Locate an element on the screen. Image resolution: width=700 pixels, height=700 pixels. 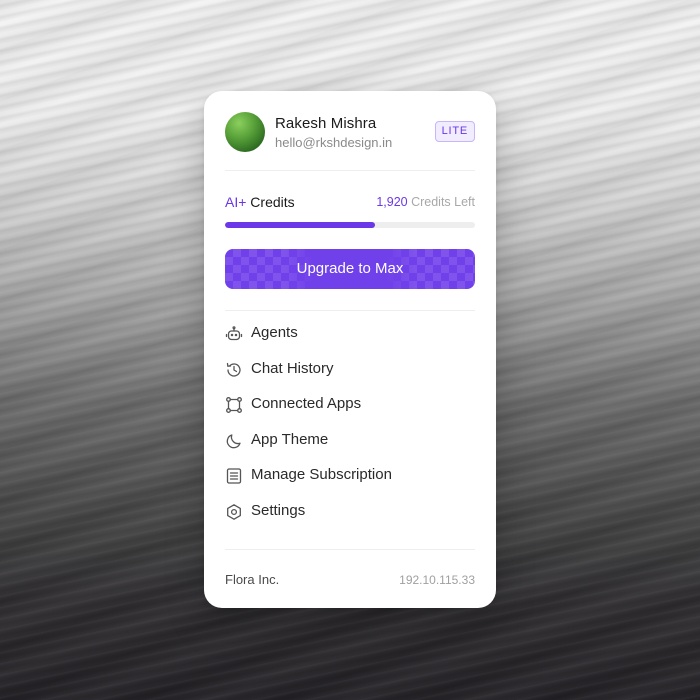
menu-item-label: Connected Apps is located at coordinates (306, 403).